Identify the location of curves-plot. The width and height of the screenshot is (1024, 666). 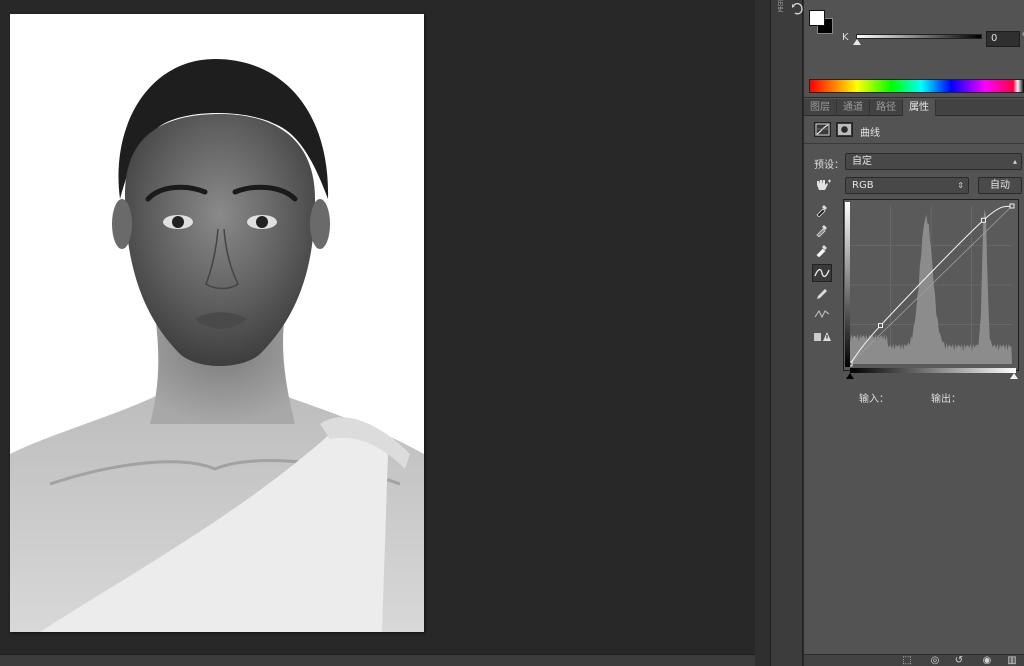
(931, 285).